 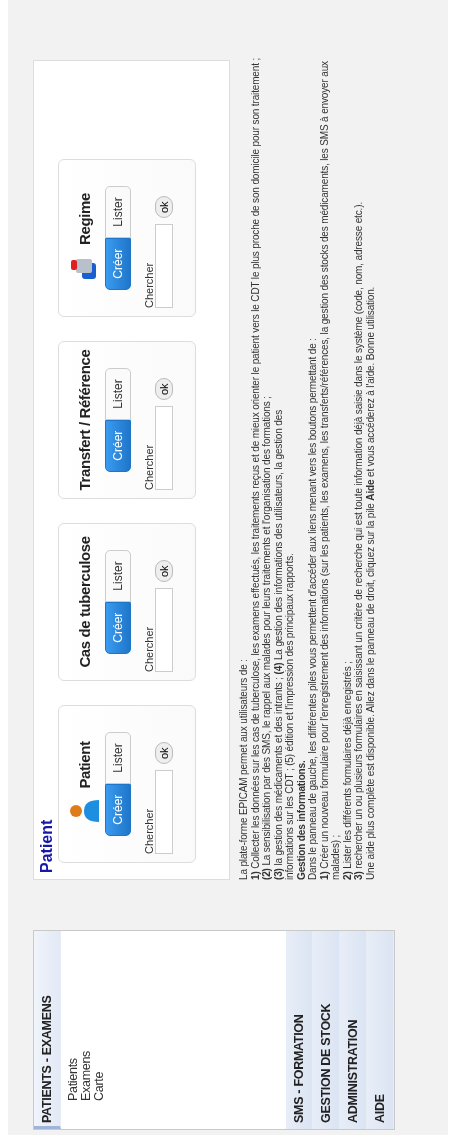 What do you see at coordinates (330, 470) in the screenshot?
I see `paragraph: 1) Créer un nouveau formulaire pour l'enregistrement des informations (sur les patients, les examens, les transferts/références, la gestion des stocks des médicaments, les SMS à envoyer aux malades) ;` at bounding box center [330, 470].